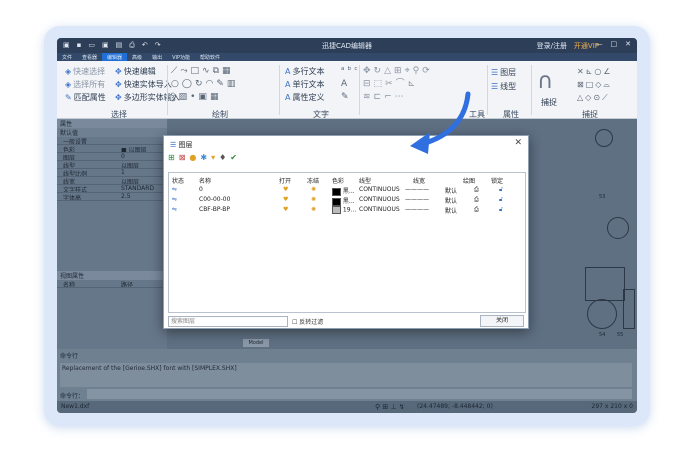  I want to click on prop-row: 线型比例 1, so click(112, 173).